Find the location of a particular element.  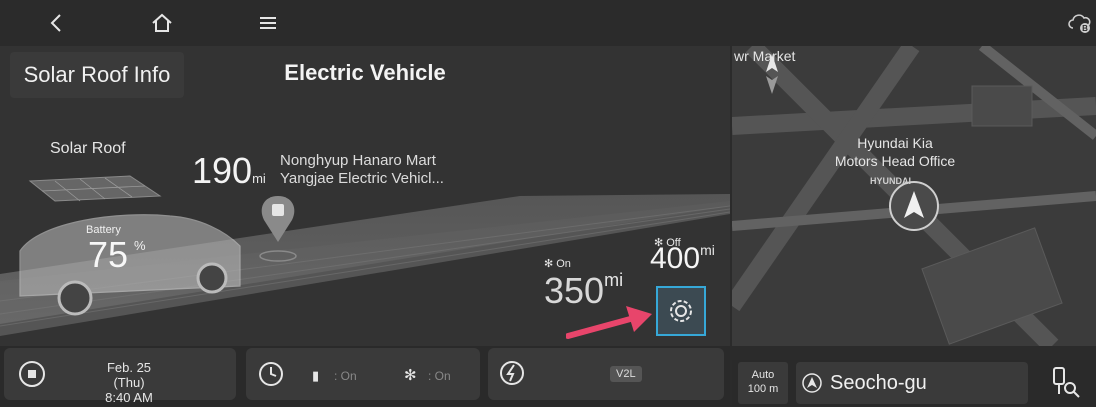

map-label-hq-line-2: Motors Head Office is located at coordinates (895, 161).